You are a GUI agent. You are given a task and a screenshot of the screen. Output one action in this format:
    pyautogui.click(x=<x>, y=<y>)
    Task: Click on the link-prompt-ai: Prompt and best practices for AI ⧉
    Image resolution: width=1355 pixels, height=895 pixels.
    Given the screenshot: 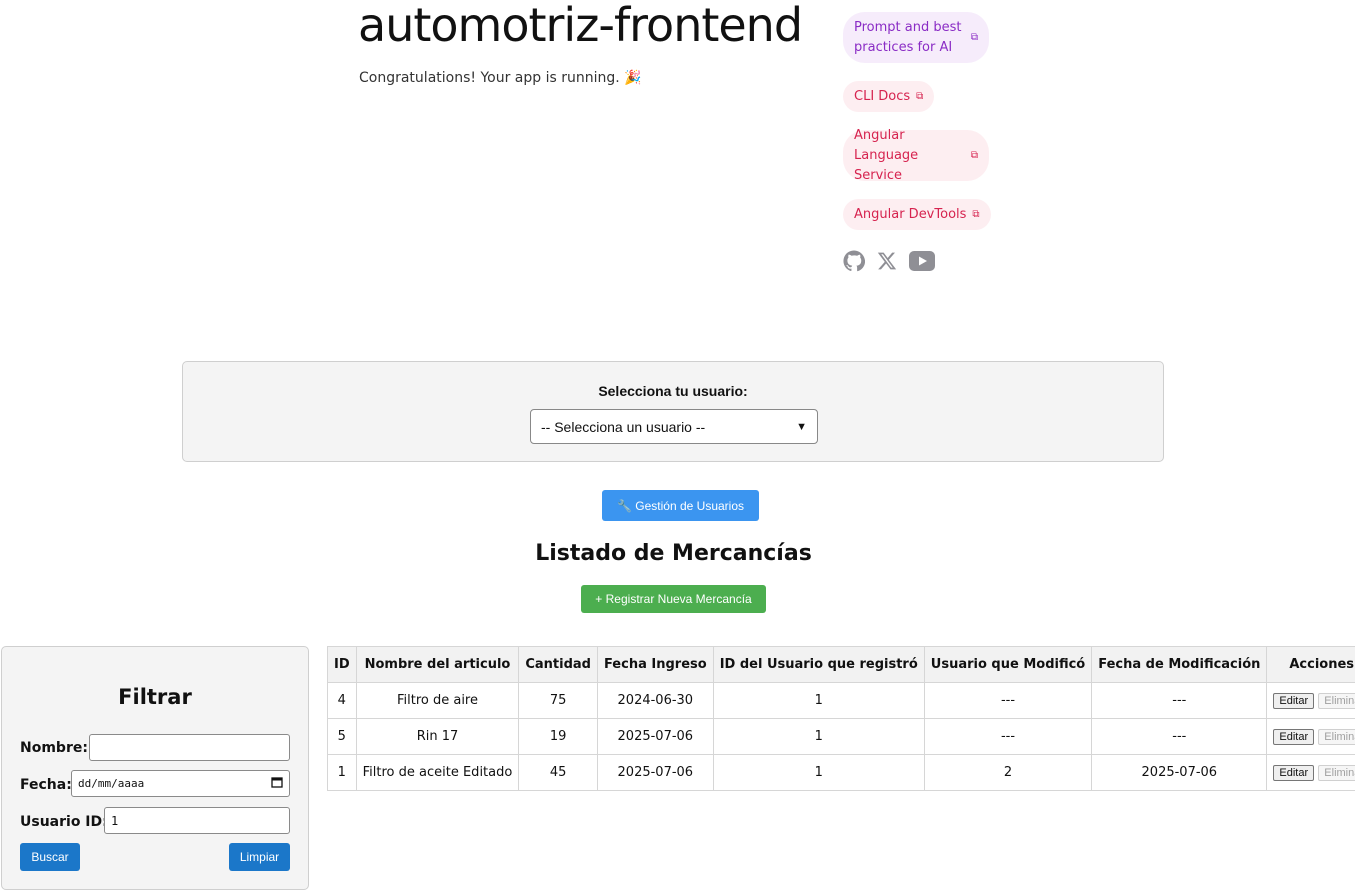 What is the action you would take?
    pyautogui.click(x=916, y=37)
    